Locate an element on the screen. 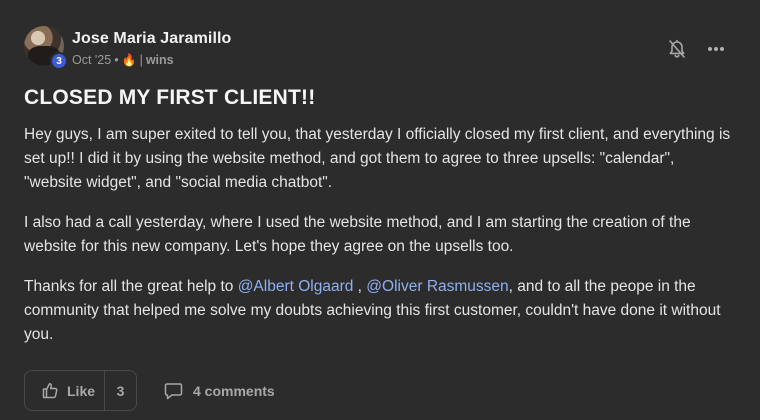 This screenshot has width=760, height=420. like-count: 3 is located at coordinates (120, 391).